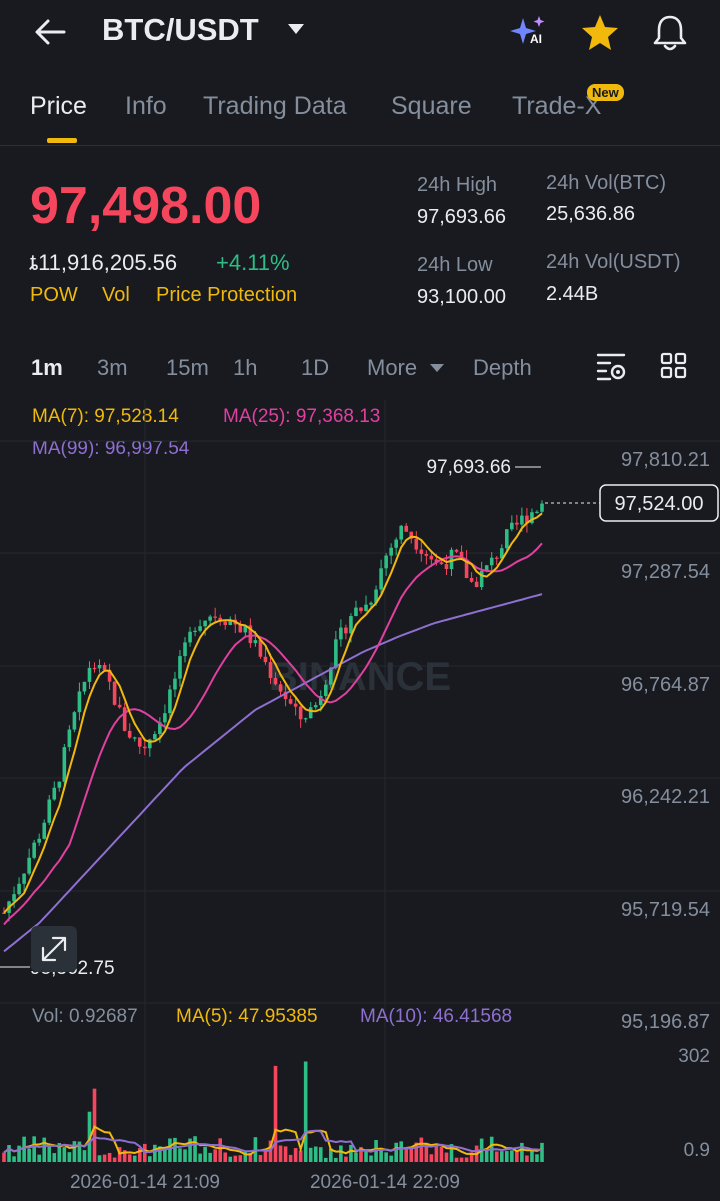 This screenshot has height=1201, width=720. Describe the element at coordinates (385, 1182) in the screenshot. I see `x-tick-2: 2026-01-14 22:09` at that location.